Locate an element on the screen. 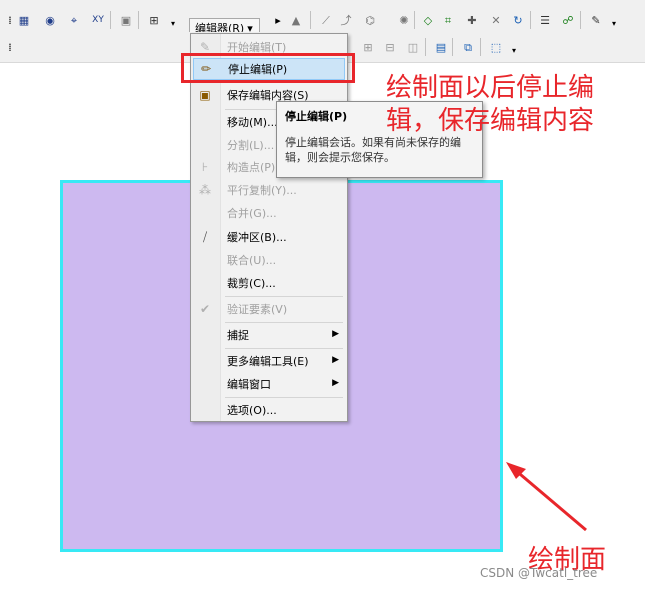 This screenshot has width=645, height=595. validate-features-icon: ✔ is located at coordinates (205, 309).